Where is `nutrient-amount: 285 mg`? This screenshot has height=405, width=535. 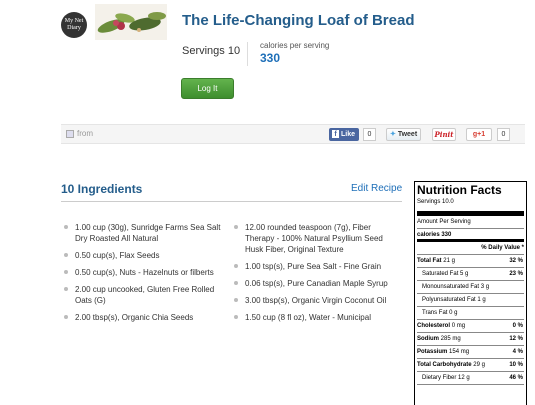 nutrient-amount: 285 mg is located at coordinates (450, 339).